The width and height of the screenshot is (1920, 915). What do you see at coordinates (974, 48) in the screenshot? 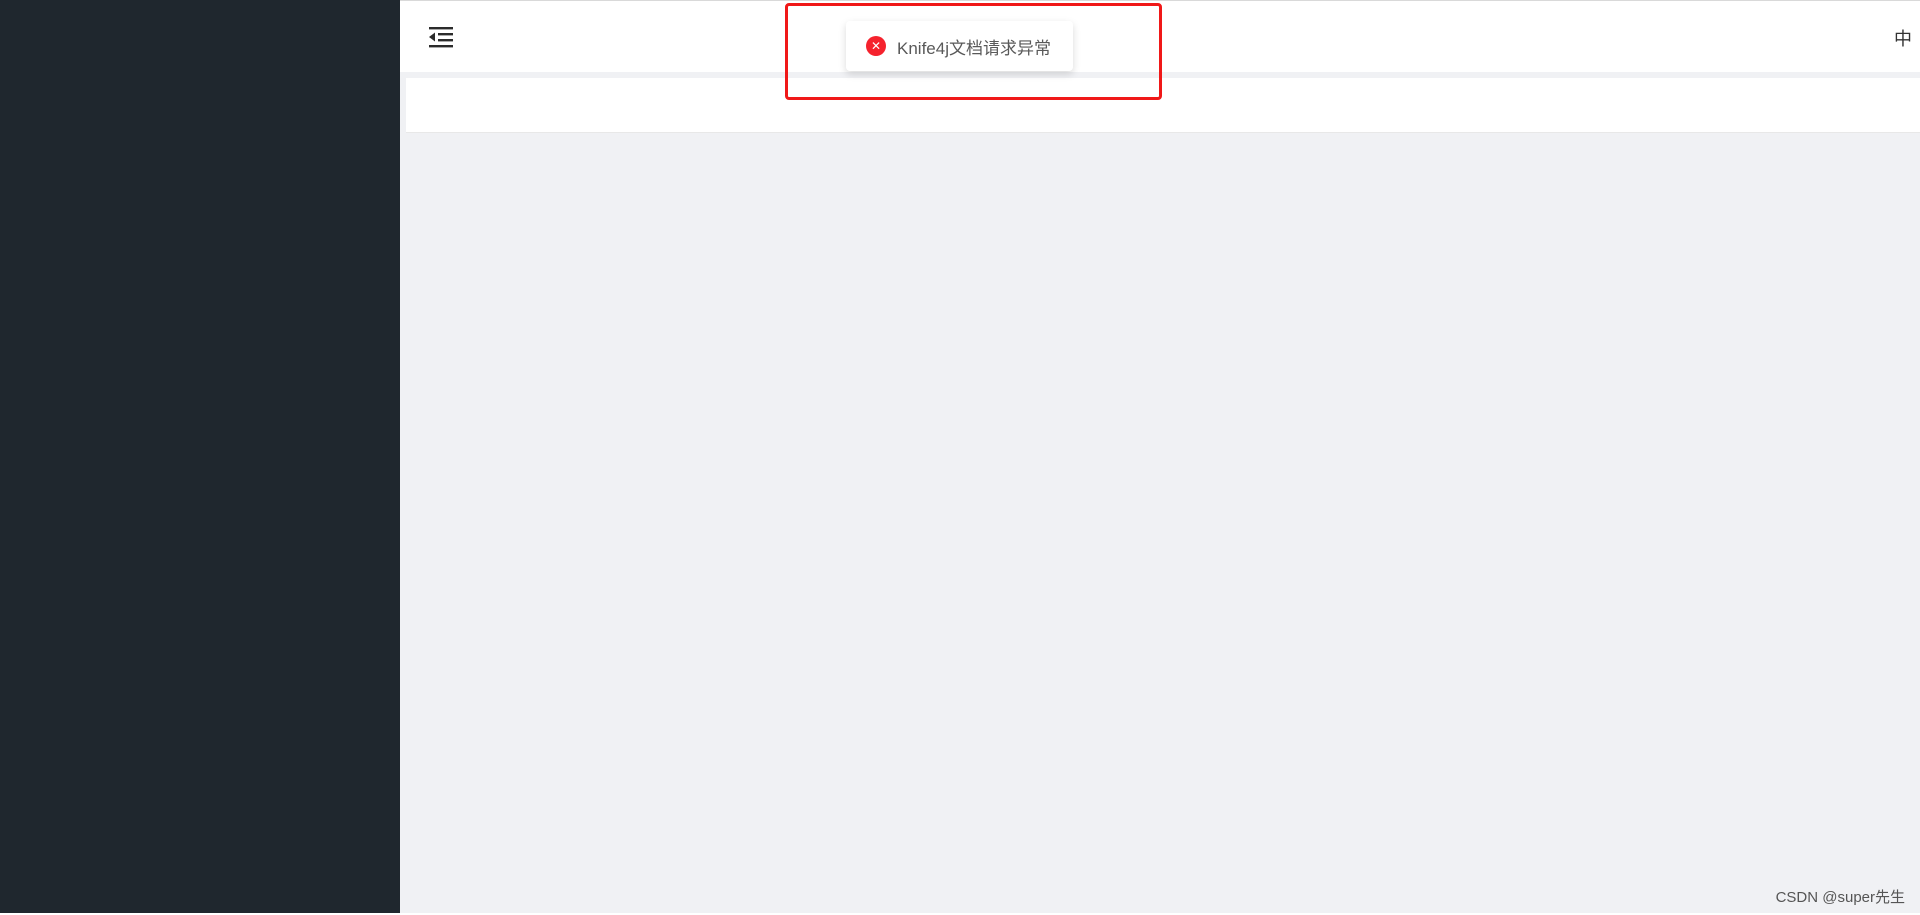
I see `message-text: Knife4j文档请求异常` at bounding box center [974, 48].